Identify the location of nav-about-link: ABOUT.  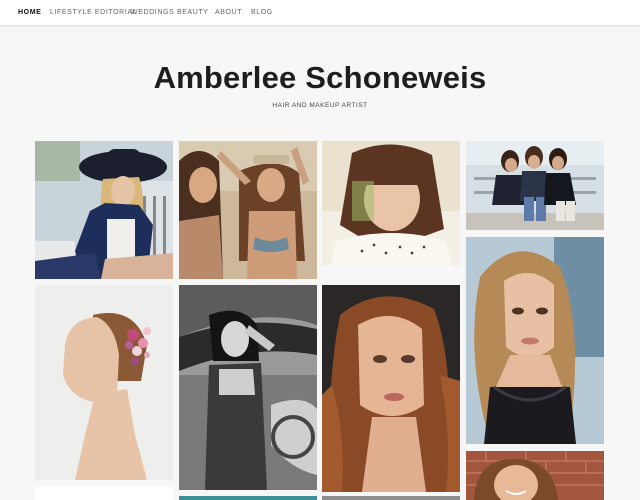
(228, 12).